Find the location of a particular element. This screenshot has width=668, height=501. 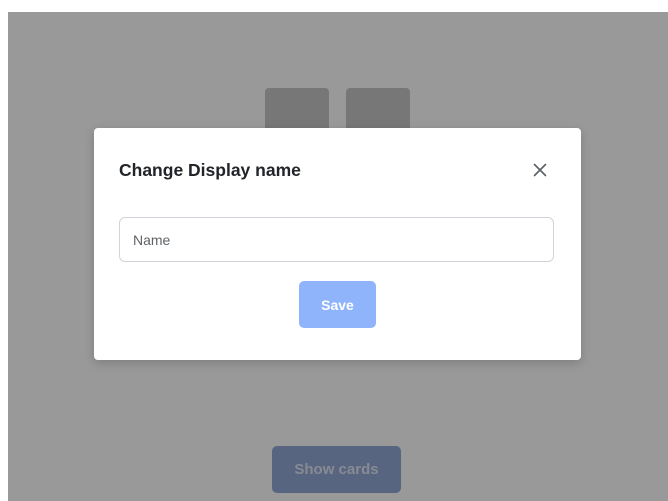

dialog-title: Change Display name is located at coordinates (210, 170).